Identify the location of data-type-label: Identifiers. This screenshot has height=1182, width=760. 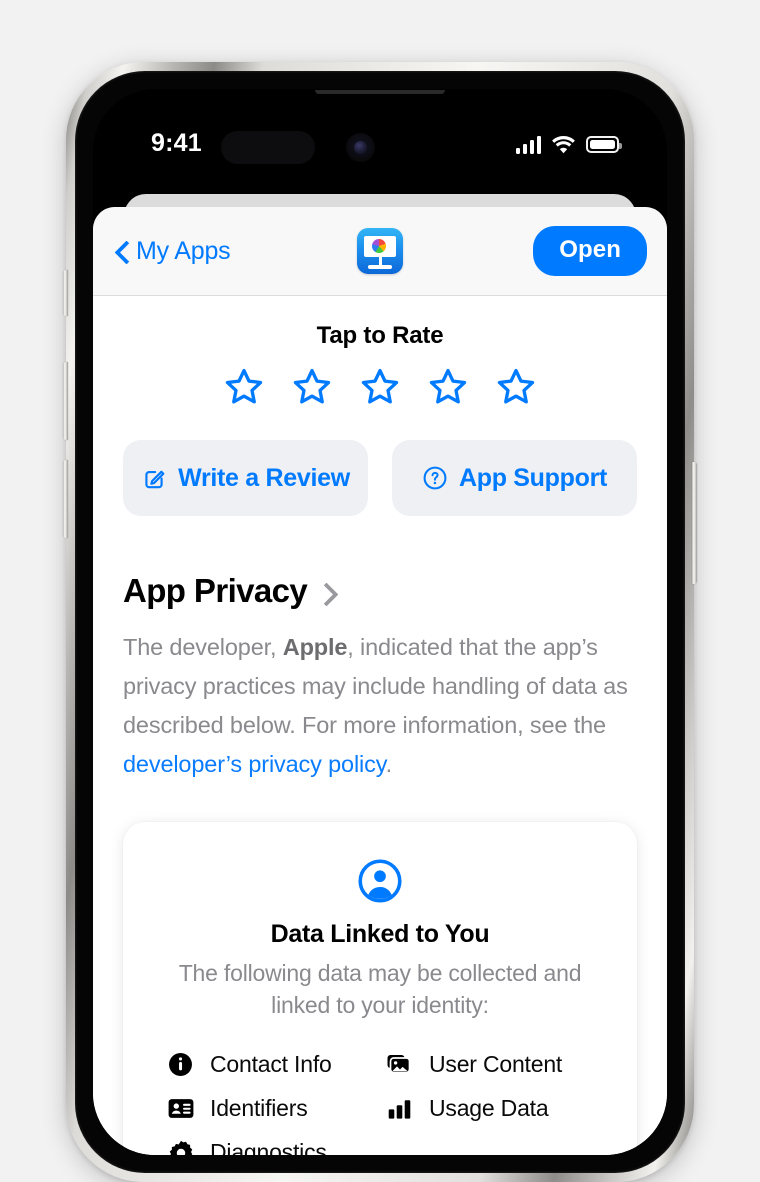
(259, 1108).